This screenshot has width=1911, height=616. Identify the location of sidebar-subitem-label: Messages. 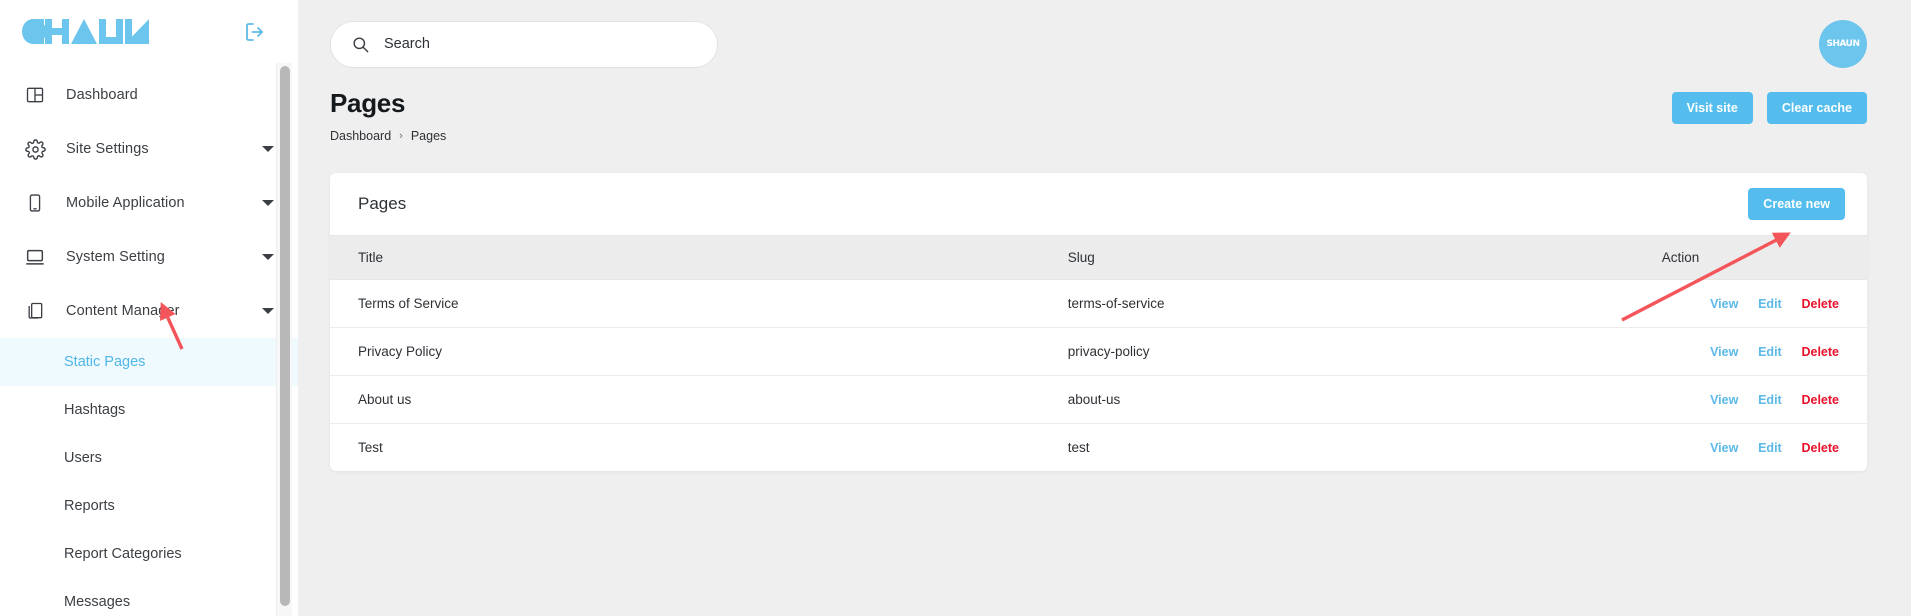
(97, 602).